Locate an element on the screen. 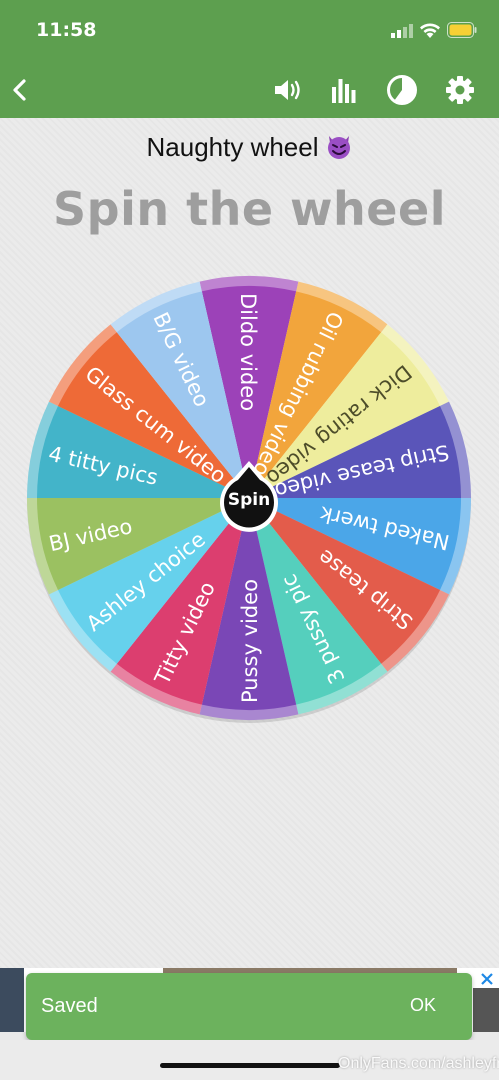  wifi-icon is located at coordinates (430, 30).